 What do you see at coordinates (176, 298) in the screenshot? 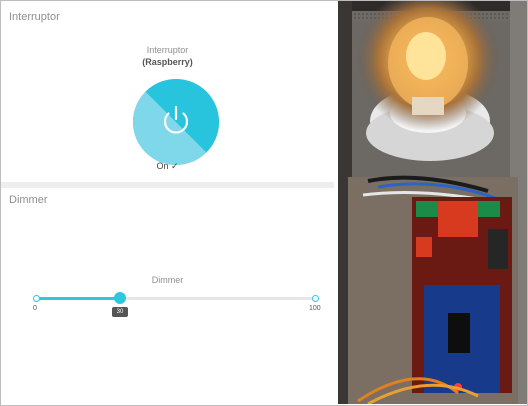
I see `dimmer-slider` at bounding box center [176, 298].